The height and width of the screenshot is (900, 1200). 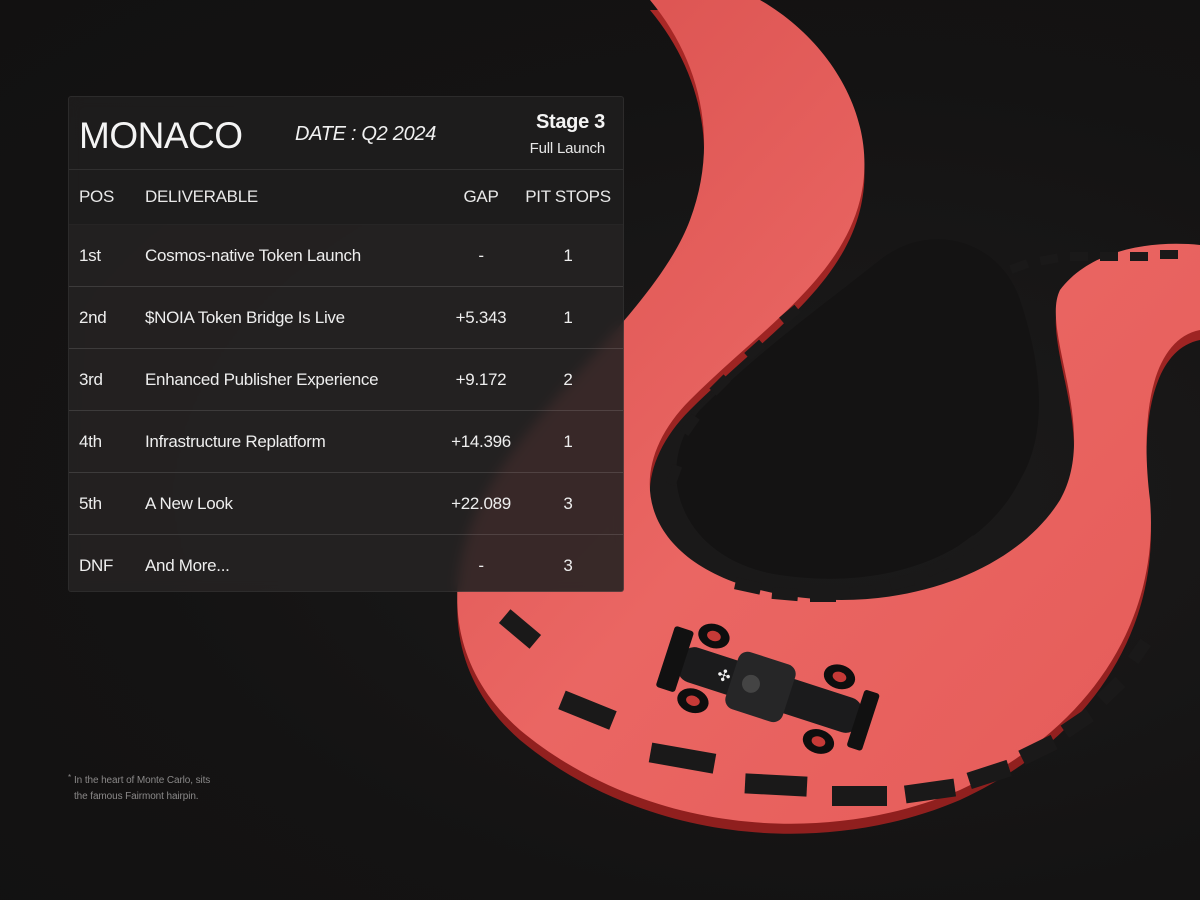 I want to click on row-gap-value: +5.343, so click(x=481, y=317).